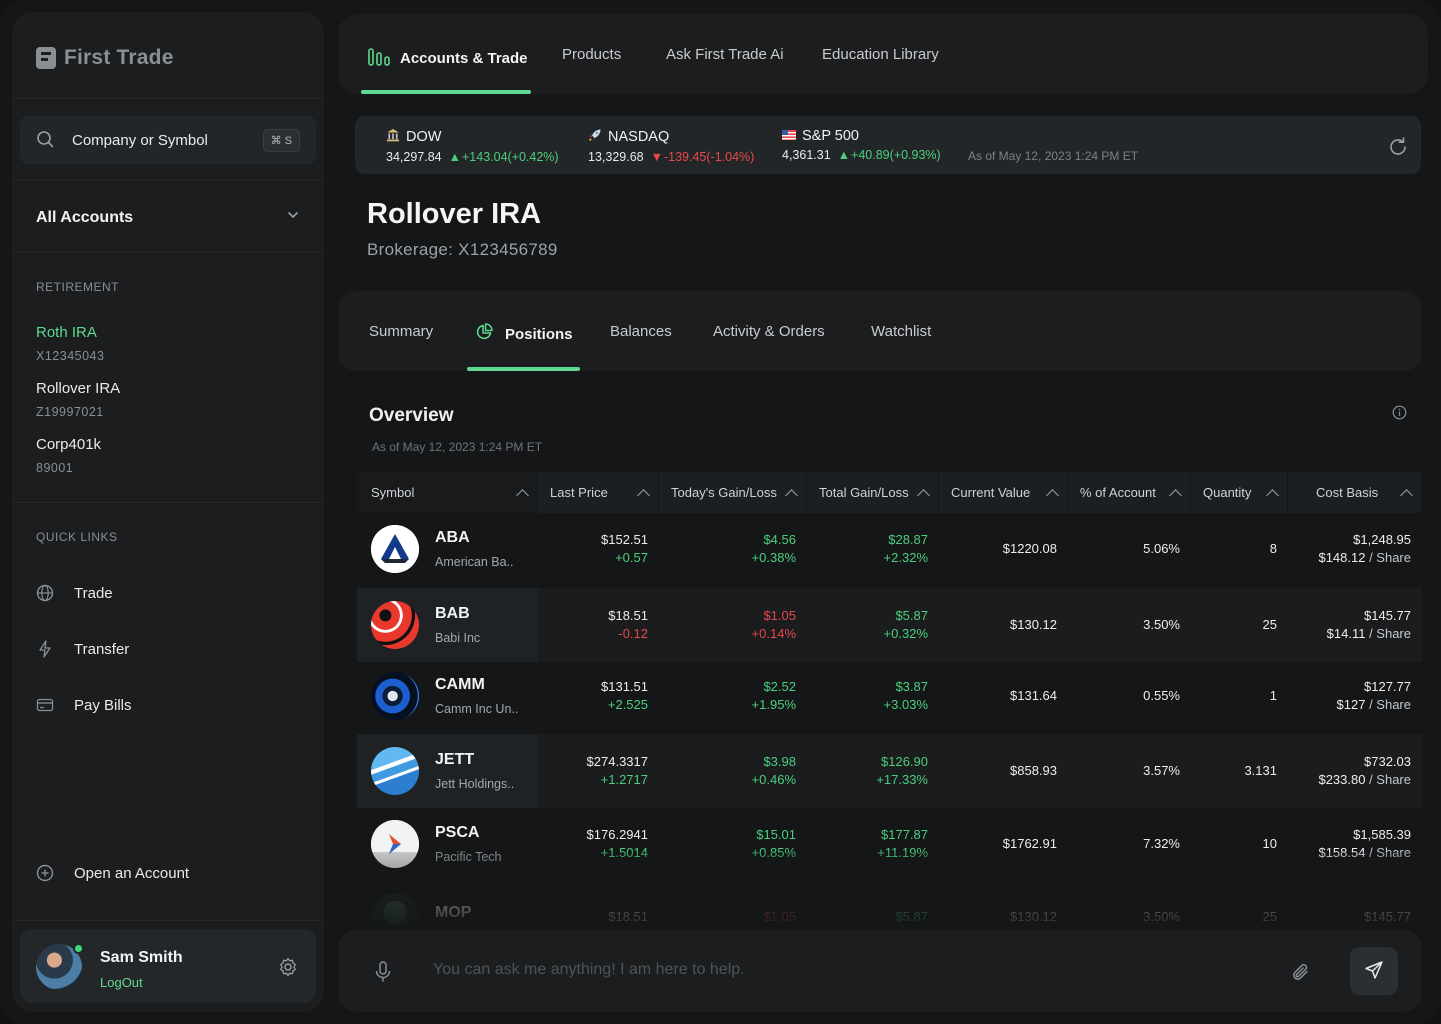 This screenshot has width=1441, height=1024. Describe the element at coordinates (68, 455) in the screenshot. I see `sidebar-account-corp401k: Corp401k 89001` at that location.